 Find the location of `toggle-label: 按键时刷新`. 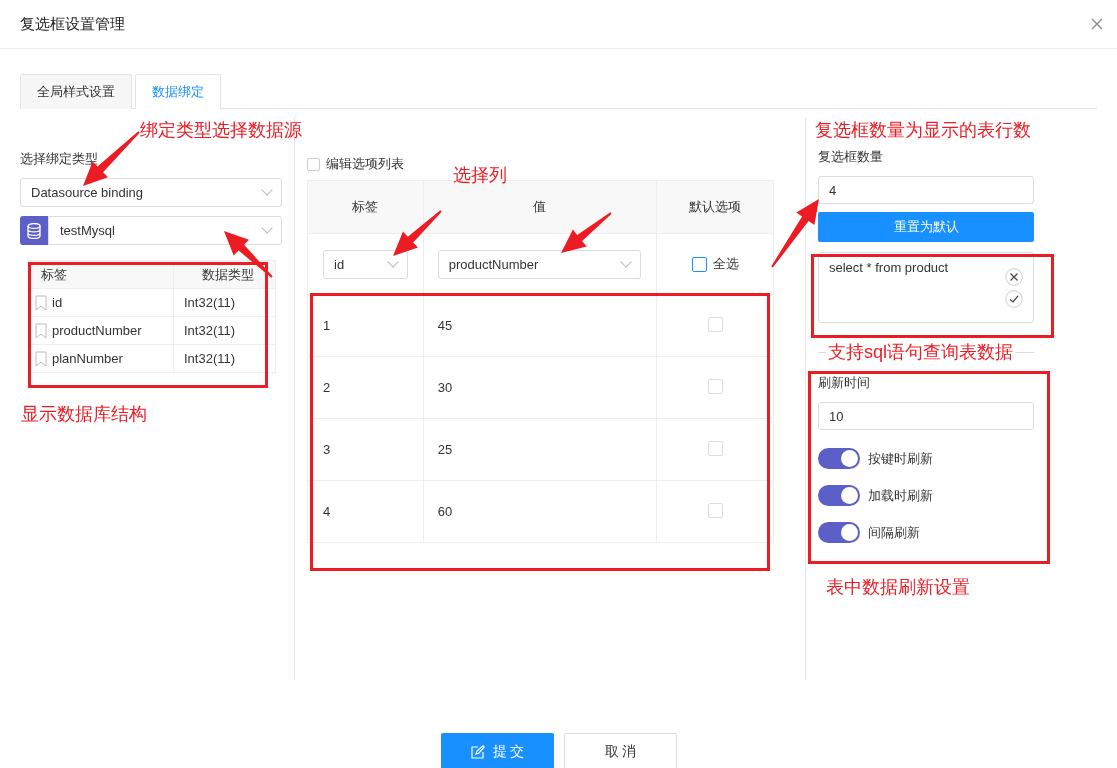

toggle-label: 按键时刷新 is located at coordinates (900, 458).